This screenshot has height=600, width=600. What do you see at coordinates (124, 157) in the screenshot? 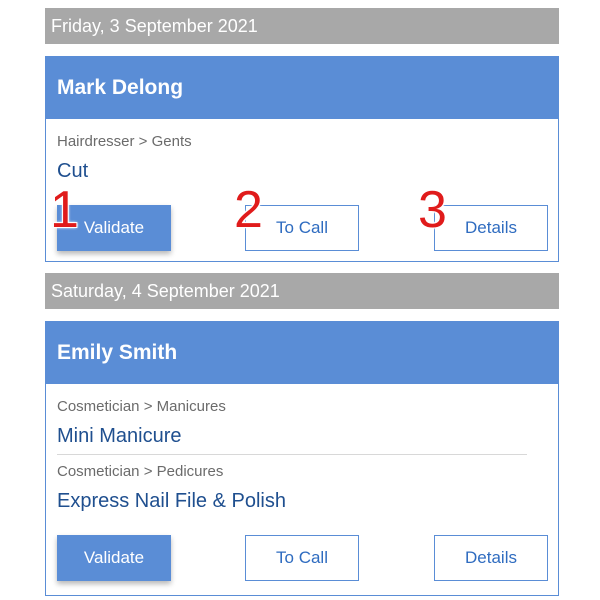
I see `service-entry: Hairdresser > Gents Cut` at bounding box center [124, 157].